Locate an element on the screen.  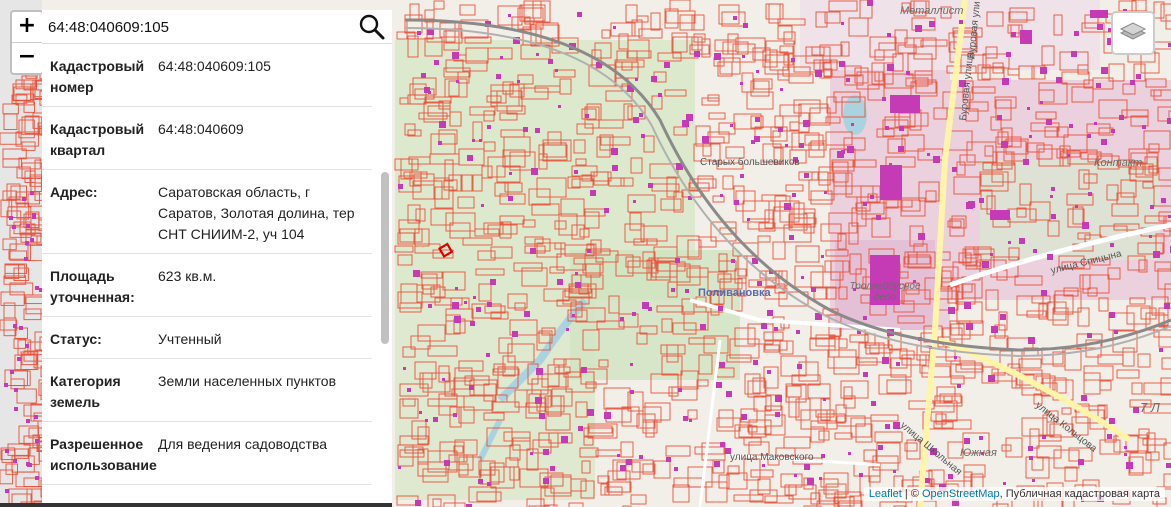
zoom-in-button: + is located at coordinates (27, 27).